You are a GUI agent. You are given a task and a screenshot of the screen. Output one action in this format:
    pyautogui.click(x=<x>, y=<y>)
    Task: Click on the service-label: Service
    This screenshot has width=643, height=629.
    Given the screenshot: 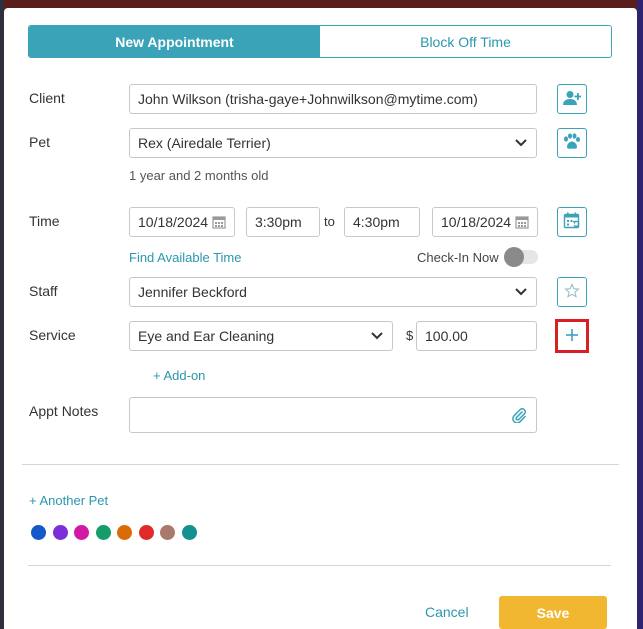 What is the action you would take?
    pyautogui.click(x=52, y=335)
    